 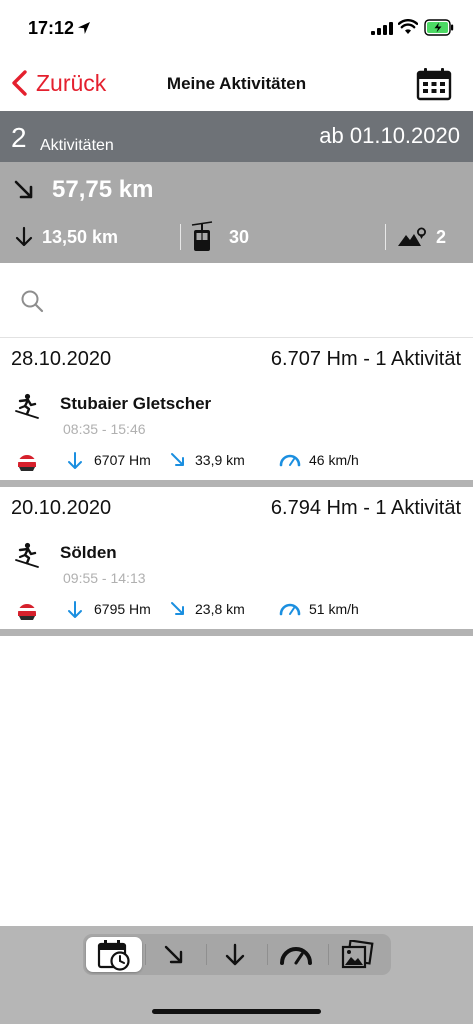 What do you see at coordinates (19, 137) in the screenshot?
I see `activity-count: 2` at bounding box center [19, 137].